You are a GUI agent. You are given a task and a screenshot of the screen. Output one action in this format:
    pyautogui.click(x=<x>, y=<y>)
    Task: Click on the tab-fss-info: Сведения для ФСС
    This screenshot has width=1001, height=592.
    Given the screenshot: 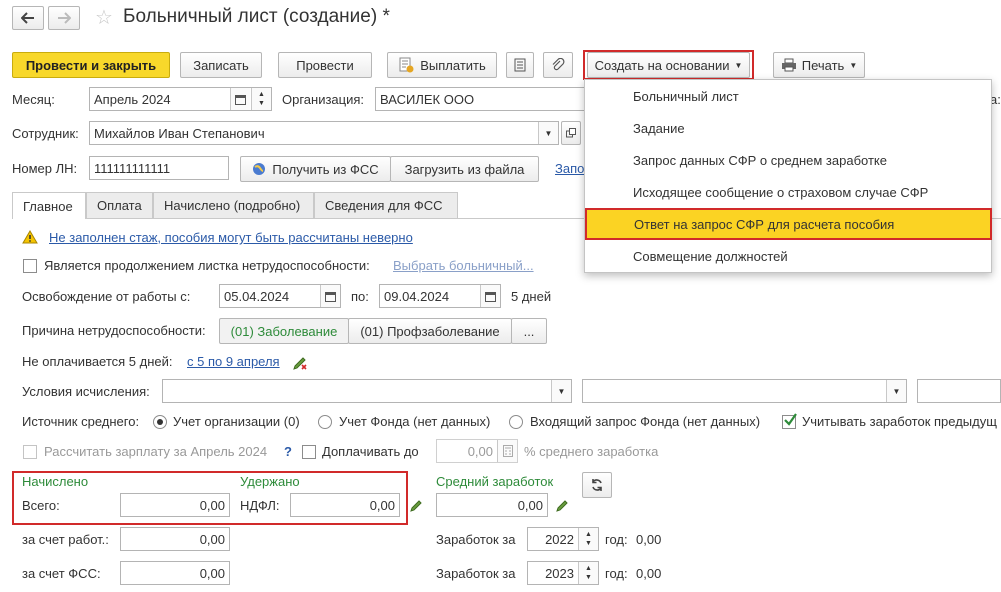 What is the action you would take?
    pyautogui.click(x=386, y=205)
    